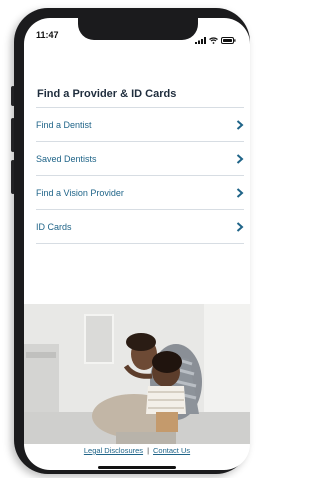 The width and height of the screenshot is (320, 478). Describe the element at coordinates (64, 124) in the screenshot. I see `menu-item-label: Find a Dentist` at that location.